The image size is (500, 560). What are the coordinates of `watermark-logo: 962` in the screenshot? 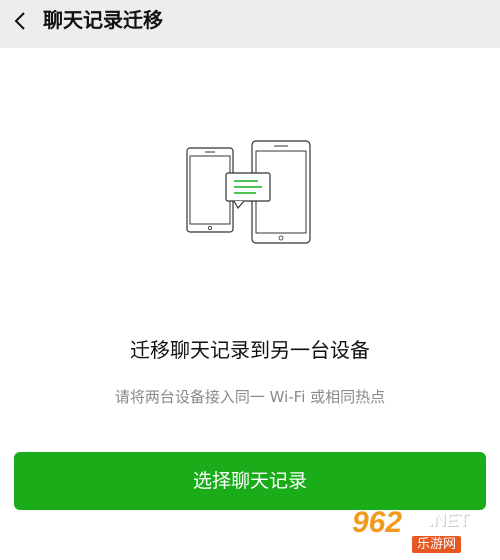 It's located at (377, 522).